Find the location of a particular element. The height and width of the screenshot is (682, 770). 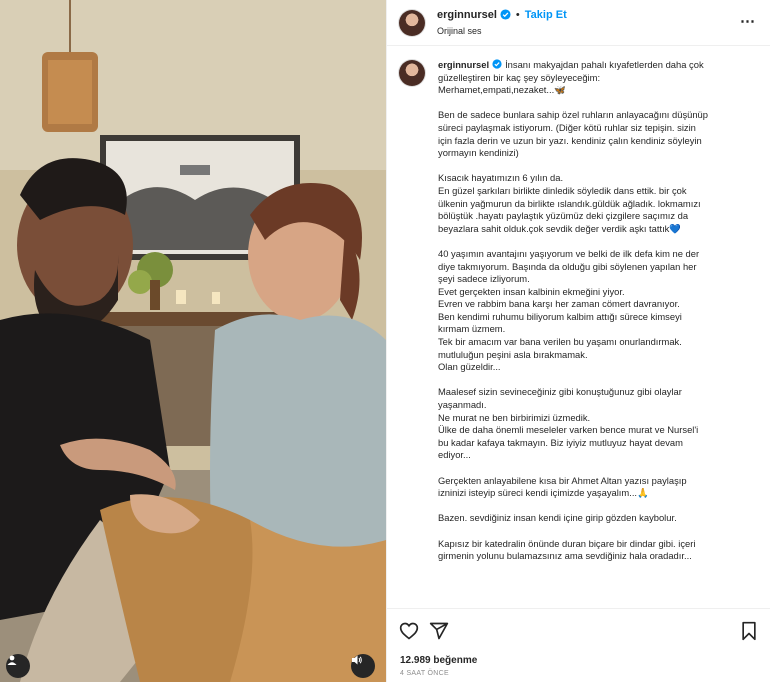

user-icon is located at coordinates (12, 660).